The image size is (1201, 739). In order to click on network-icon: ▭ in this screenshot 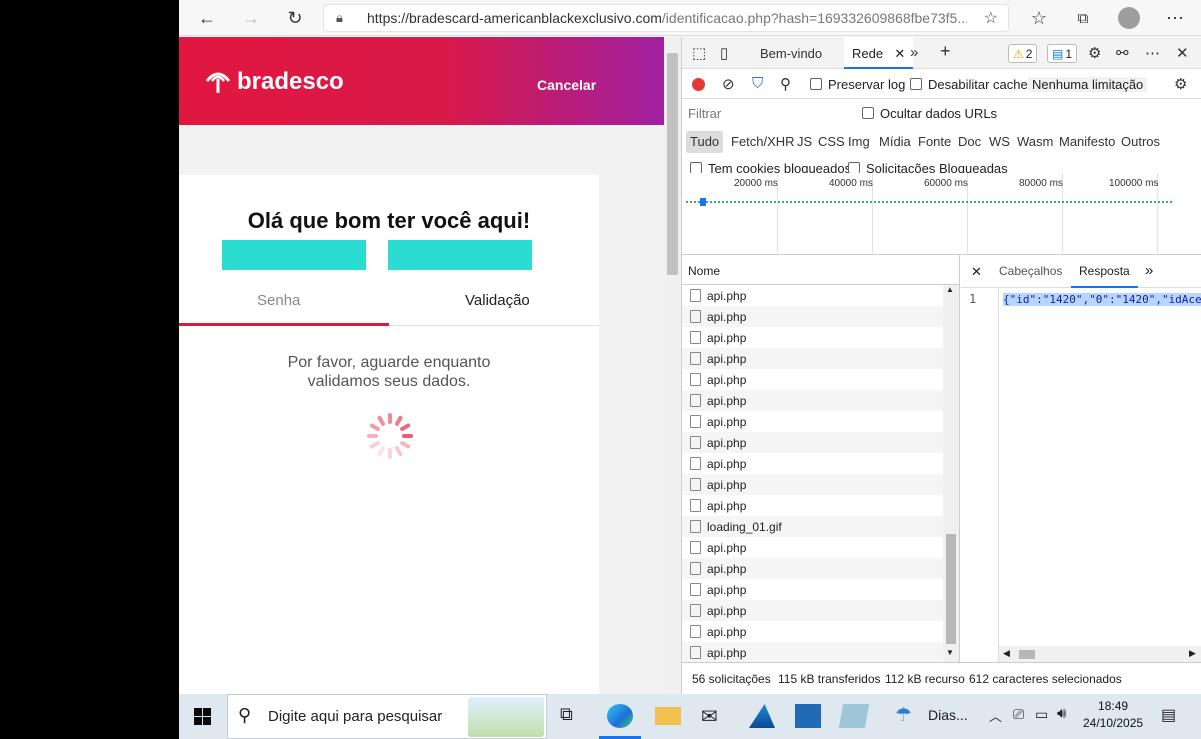, I will do `click(1041, 714)`.